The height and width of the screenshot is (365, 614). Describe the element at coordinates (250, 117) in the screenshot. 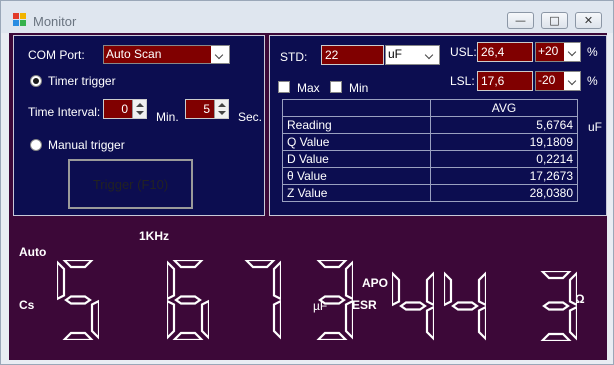

I see `seconds-unit: Sec.` at that location.